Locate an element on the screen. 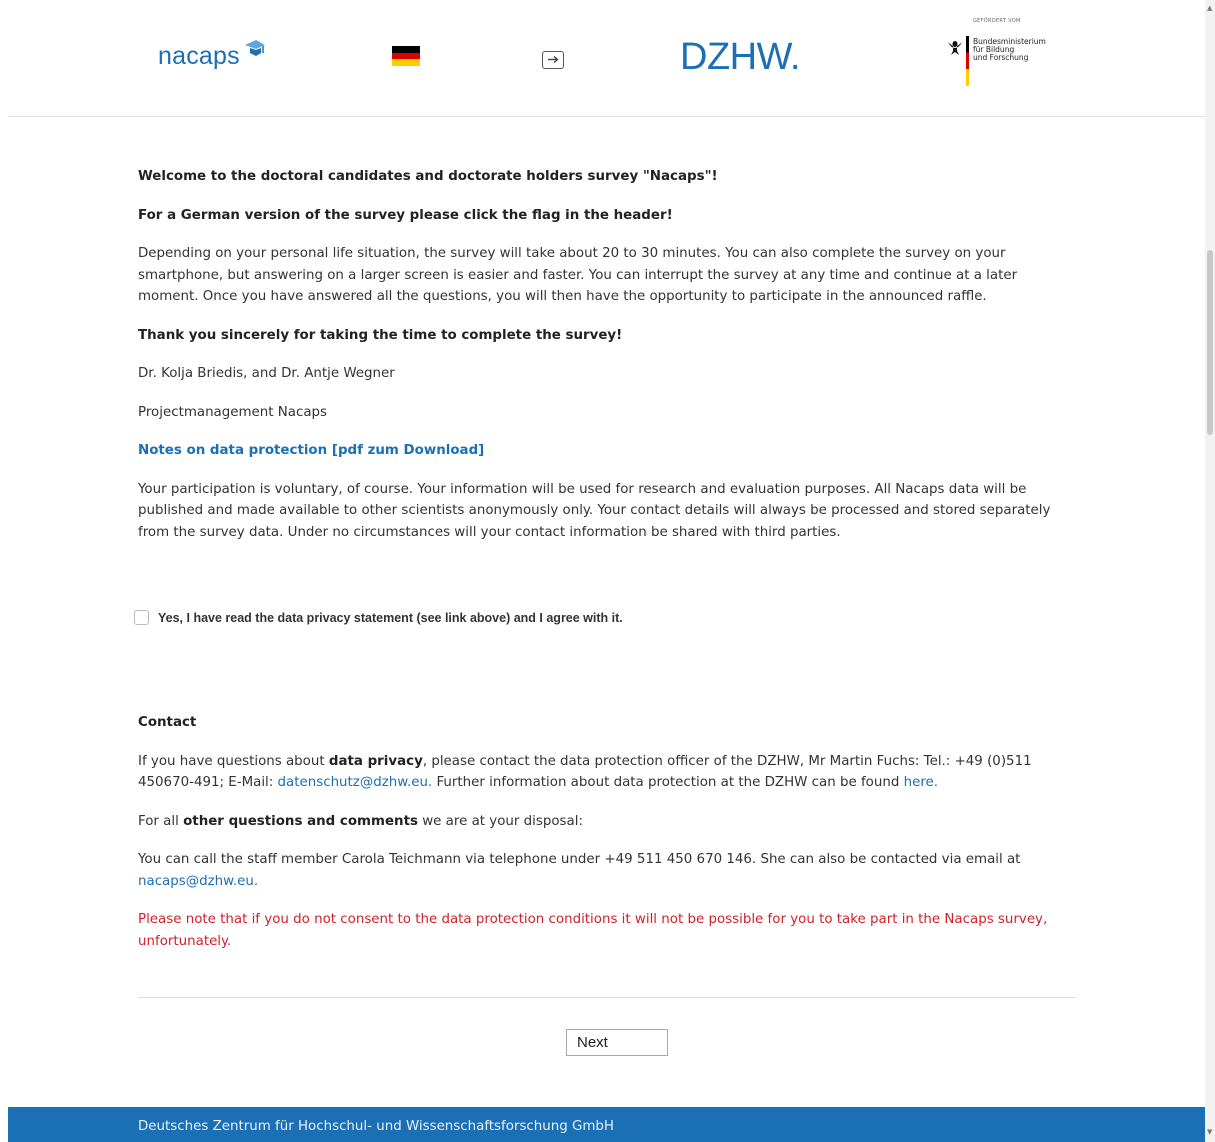 This screenshot has width=1215, height=1142. privacy-here-link: here. is located at coordinates (921, 782).